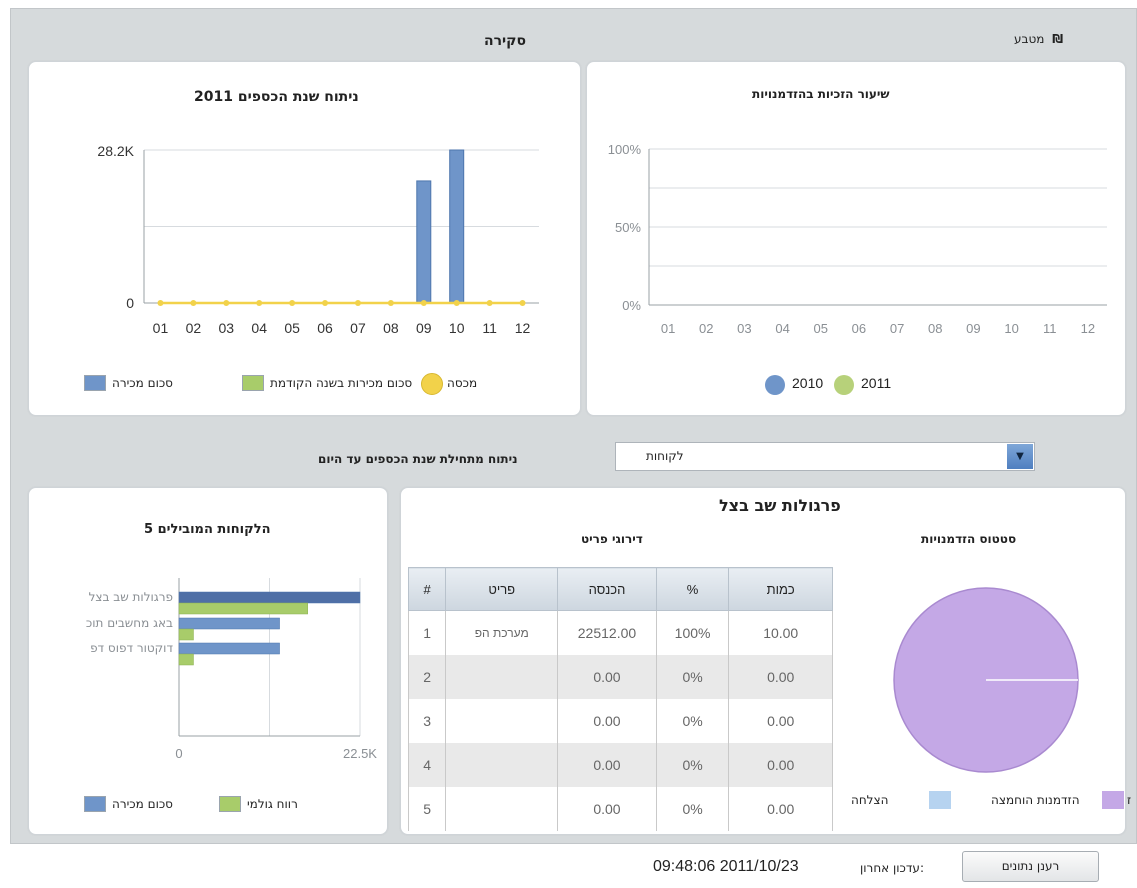  Describe the element at coordinates (612, 539) in the screenshot. I see `items-title: דירוגי פריט` at that location.